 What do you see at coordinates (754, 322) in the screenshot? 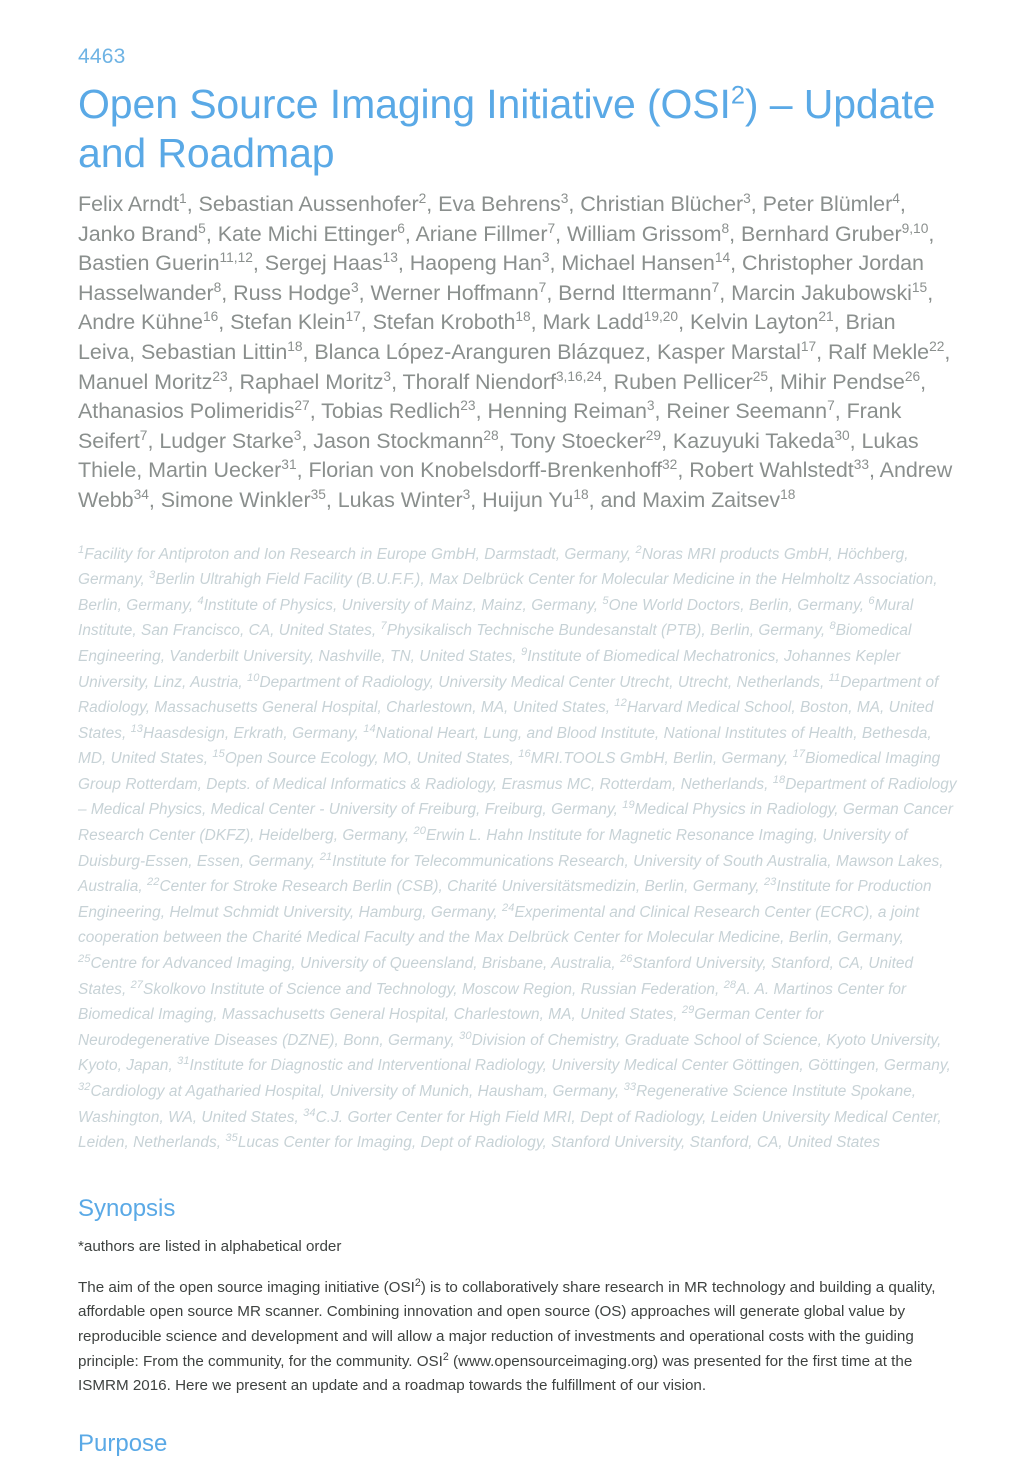
I see `author-name: Kelvin Layton` at bounding box center [754, 322].